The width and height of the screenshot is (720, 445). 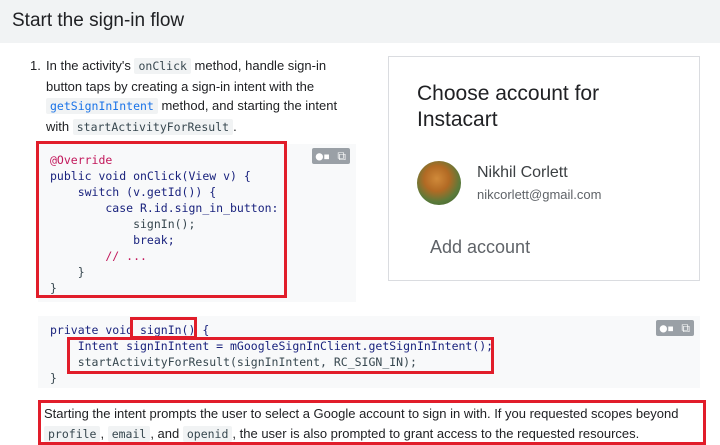 What do you see at coordinates (439, 183) in the screenshot?
I see `avatar` at bounding box center [439, 183].